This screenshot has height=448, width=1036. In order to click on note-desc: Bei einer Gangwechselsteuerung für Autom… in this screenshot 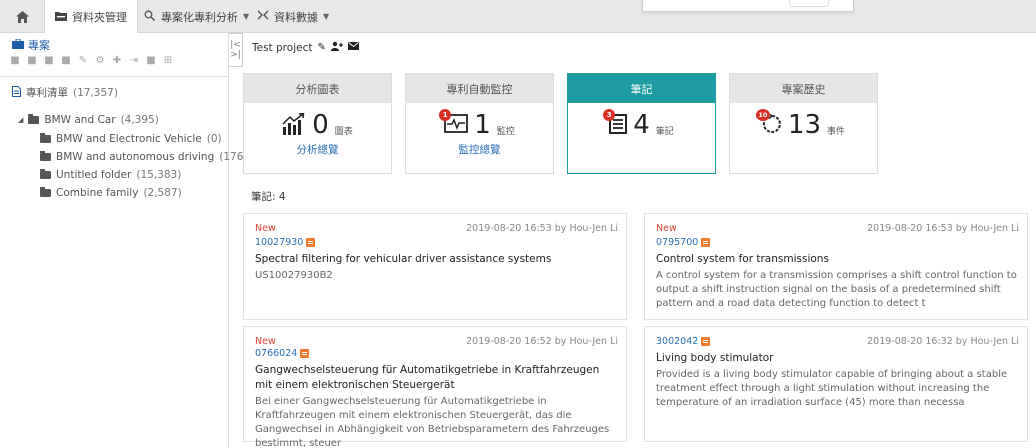, I will do `click(432, 422)`.